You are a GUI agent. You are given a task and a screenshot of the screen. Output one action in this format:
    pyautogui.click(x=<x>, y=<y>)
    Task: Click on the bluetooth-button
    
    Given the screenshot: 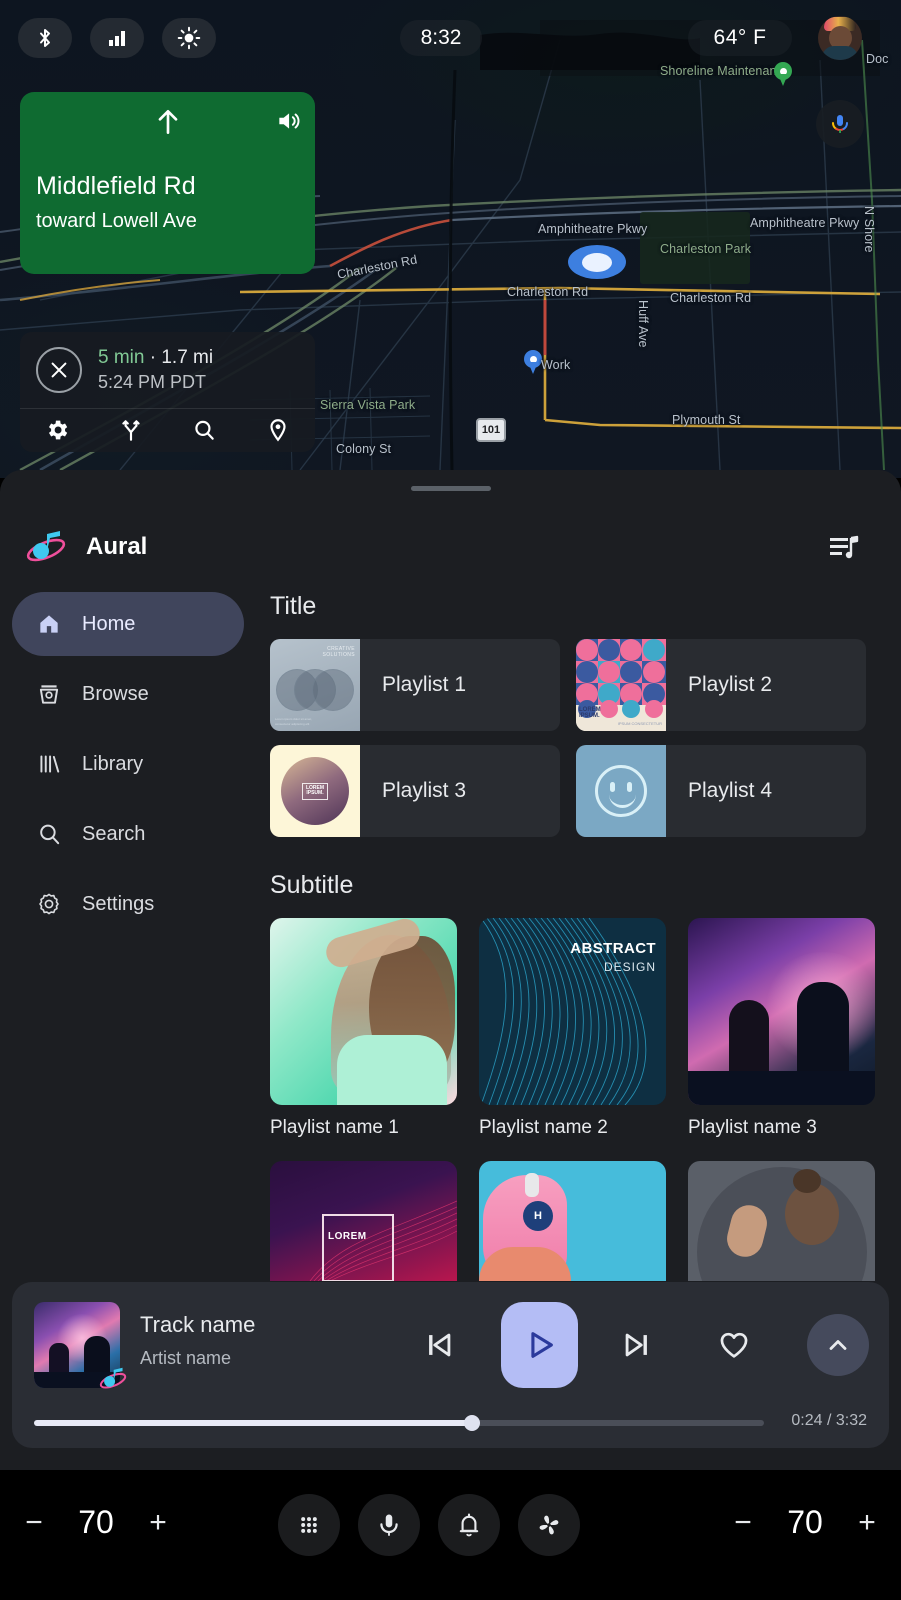 What is the action you would take?
    pyautogui.click(x=45, y=38)
    